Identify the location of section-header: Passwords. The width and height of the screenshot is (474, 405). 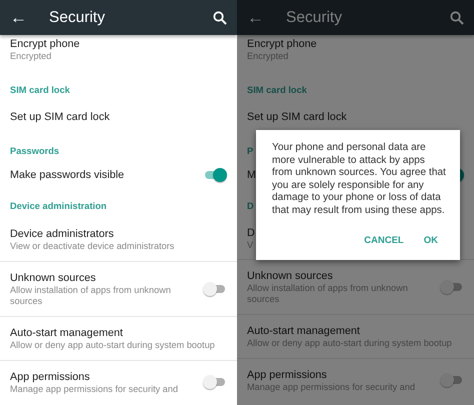
(35, 151).